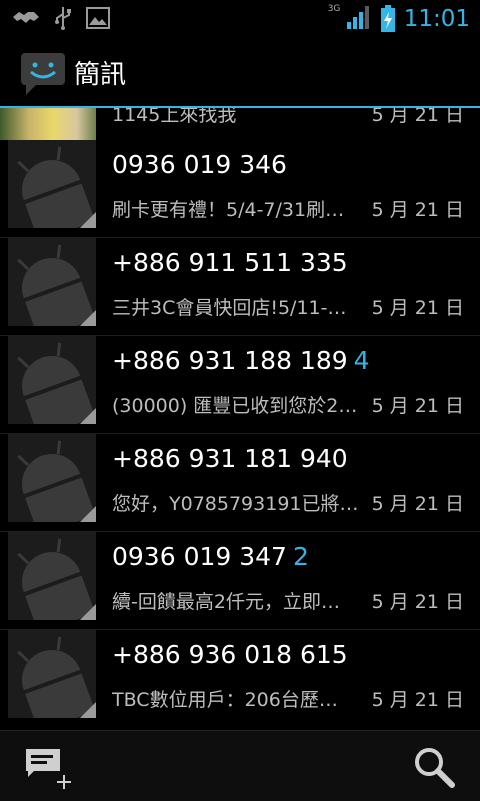  I want to click on compose-new-message-icon, so click(48, 767).